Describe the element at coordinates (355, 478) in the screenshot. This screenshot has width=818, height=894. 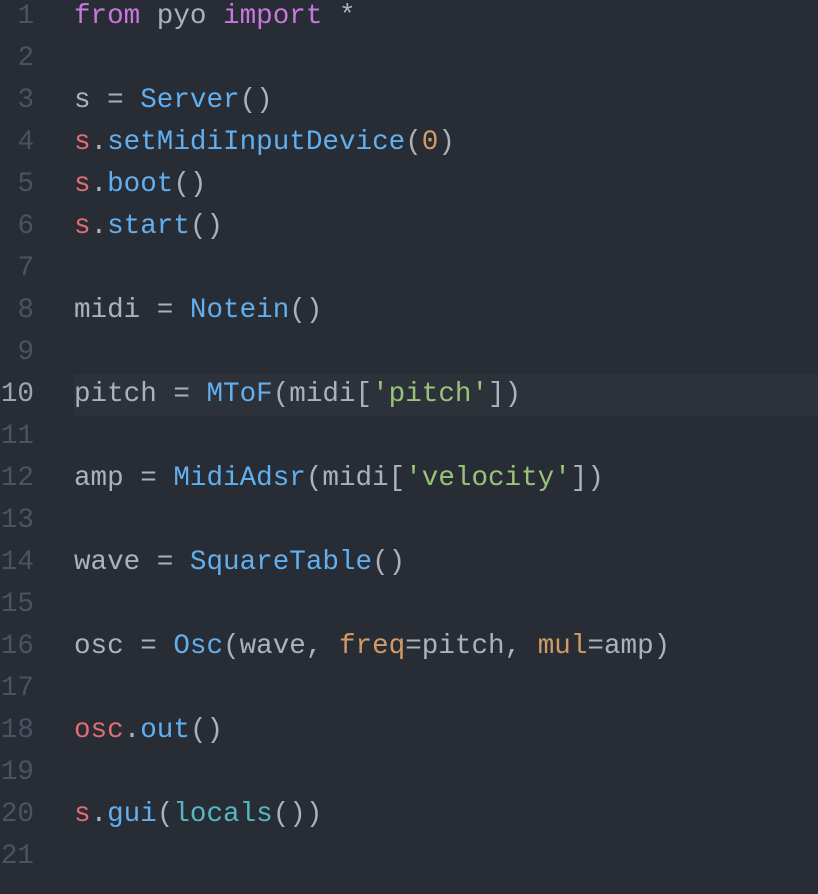
I see `code-token-txt: (midi[` at that location.